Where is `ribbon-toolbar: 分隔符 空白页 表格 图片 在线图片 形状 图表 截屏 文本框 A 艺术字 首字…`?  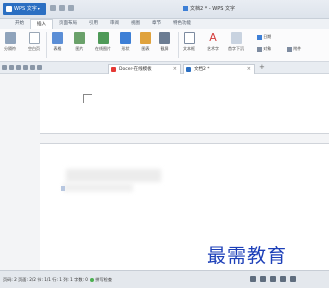
ribbon-toolbar: 分隔符 空白页 表格 图片 在线图片 形状 图表 截屏 文本框 A 艺术字 首字… is located at coordinates (164, 45).